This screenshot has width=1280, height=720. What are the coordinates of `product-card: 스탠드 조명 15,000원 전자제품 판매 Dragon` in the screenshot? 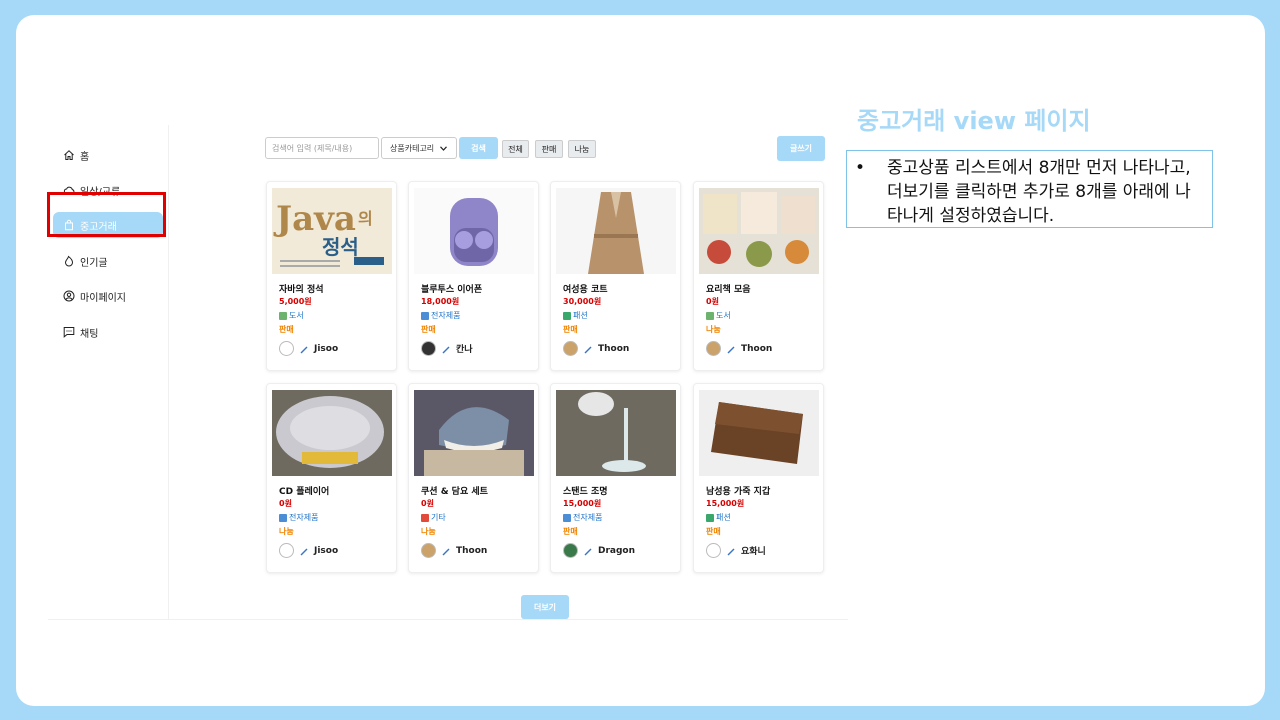 It's located at (615, 478).